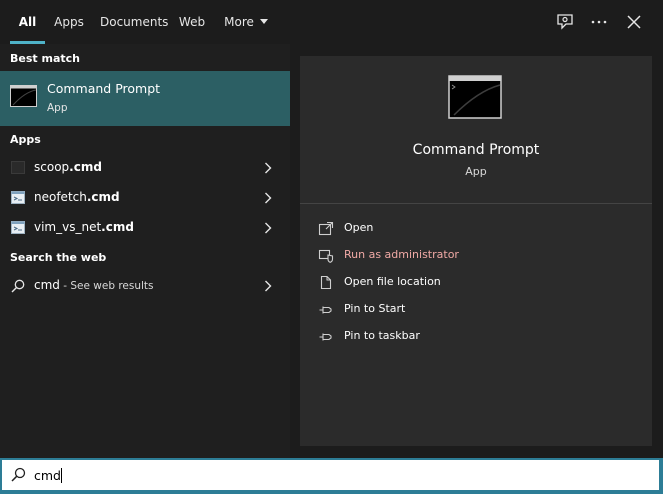  What do you see at coordinates (57, 108) in the screenshot?
I see `best-match-subtitle: App` at bounding box center [57, 108].